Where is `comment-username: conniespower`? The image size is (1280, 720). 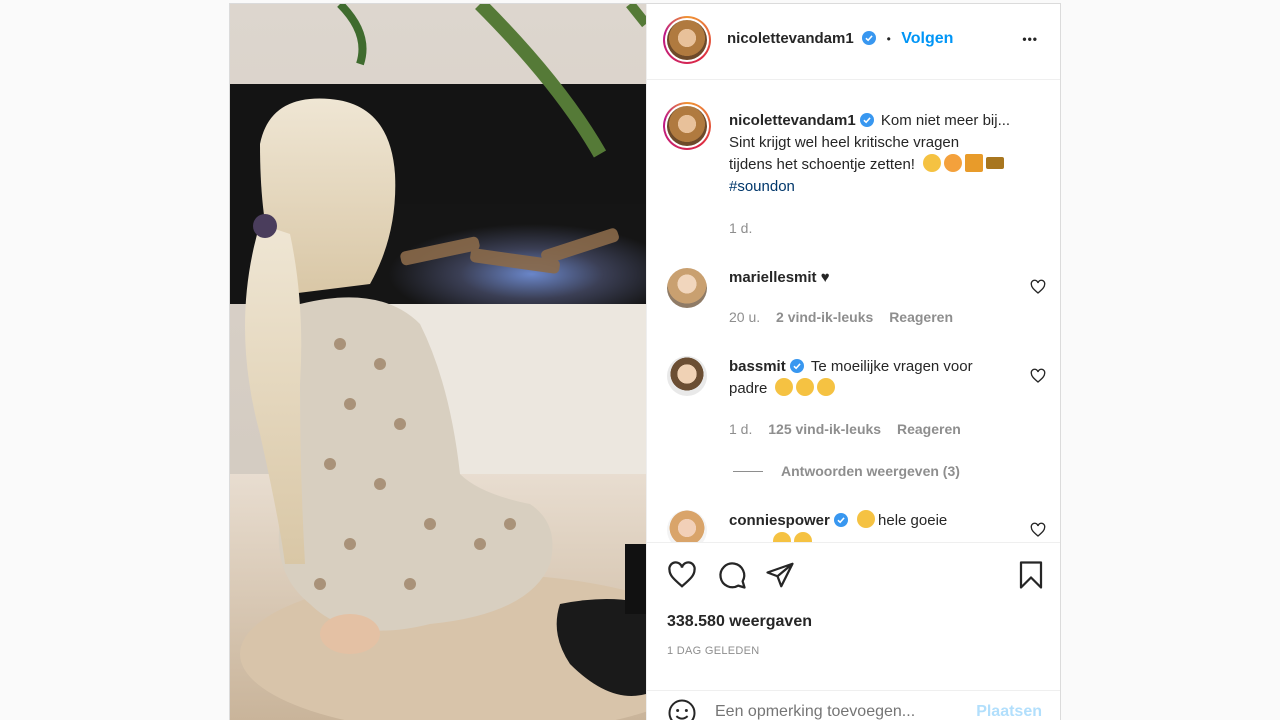 comment-username: conniespower is located at coordinates (779, 520).